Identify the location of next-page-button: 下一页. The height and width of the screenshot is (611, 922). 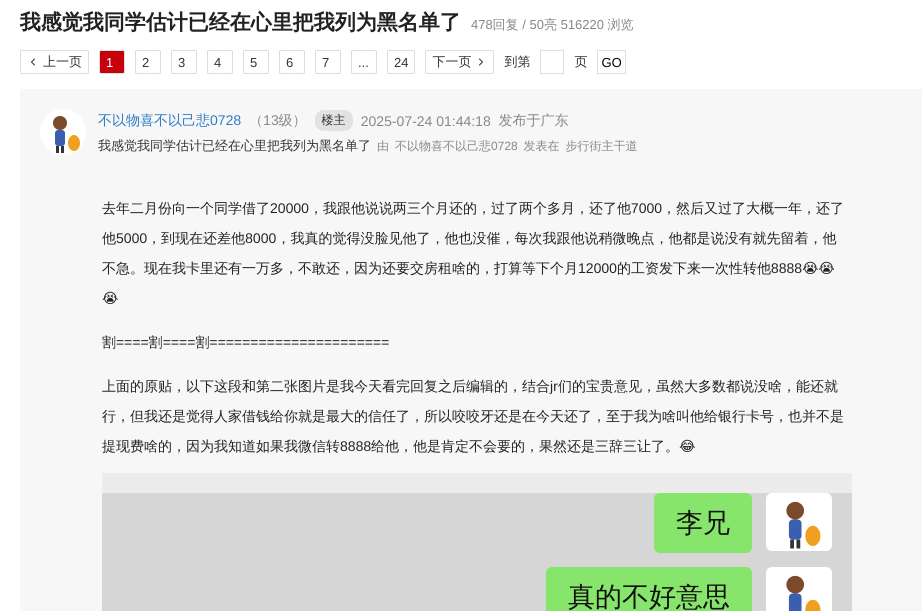
(459, 62).